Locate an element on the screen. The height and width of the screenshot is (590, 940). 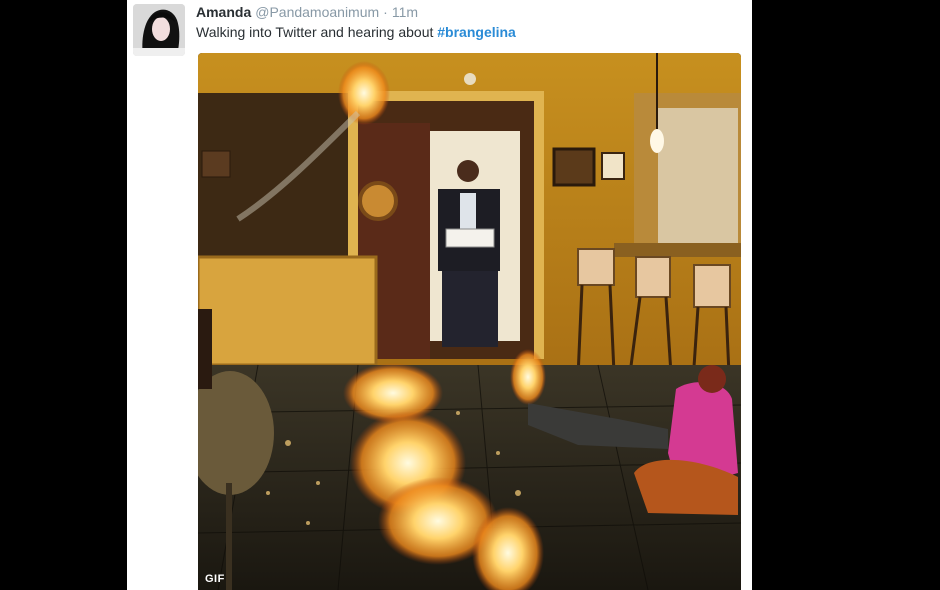
user-avatar is located at coordinates (159, 30).